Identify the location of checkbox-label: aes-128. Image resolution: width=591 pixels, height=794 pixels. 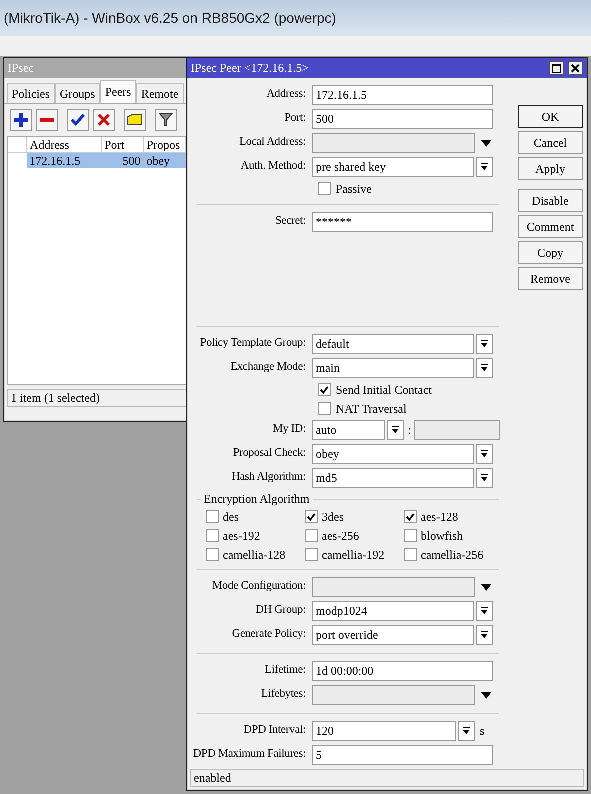
(439, 517).